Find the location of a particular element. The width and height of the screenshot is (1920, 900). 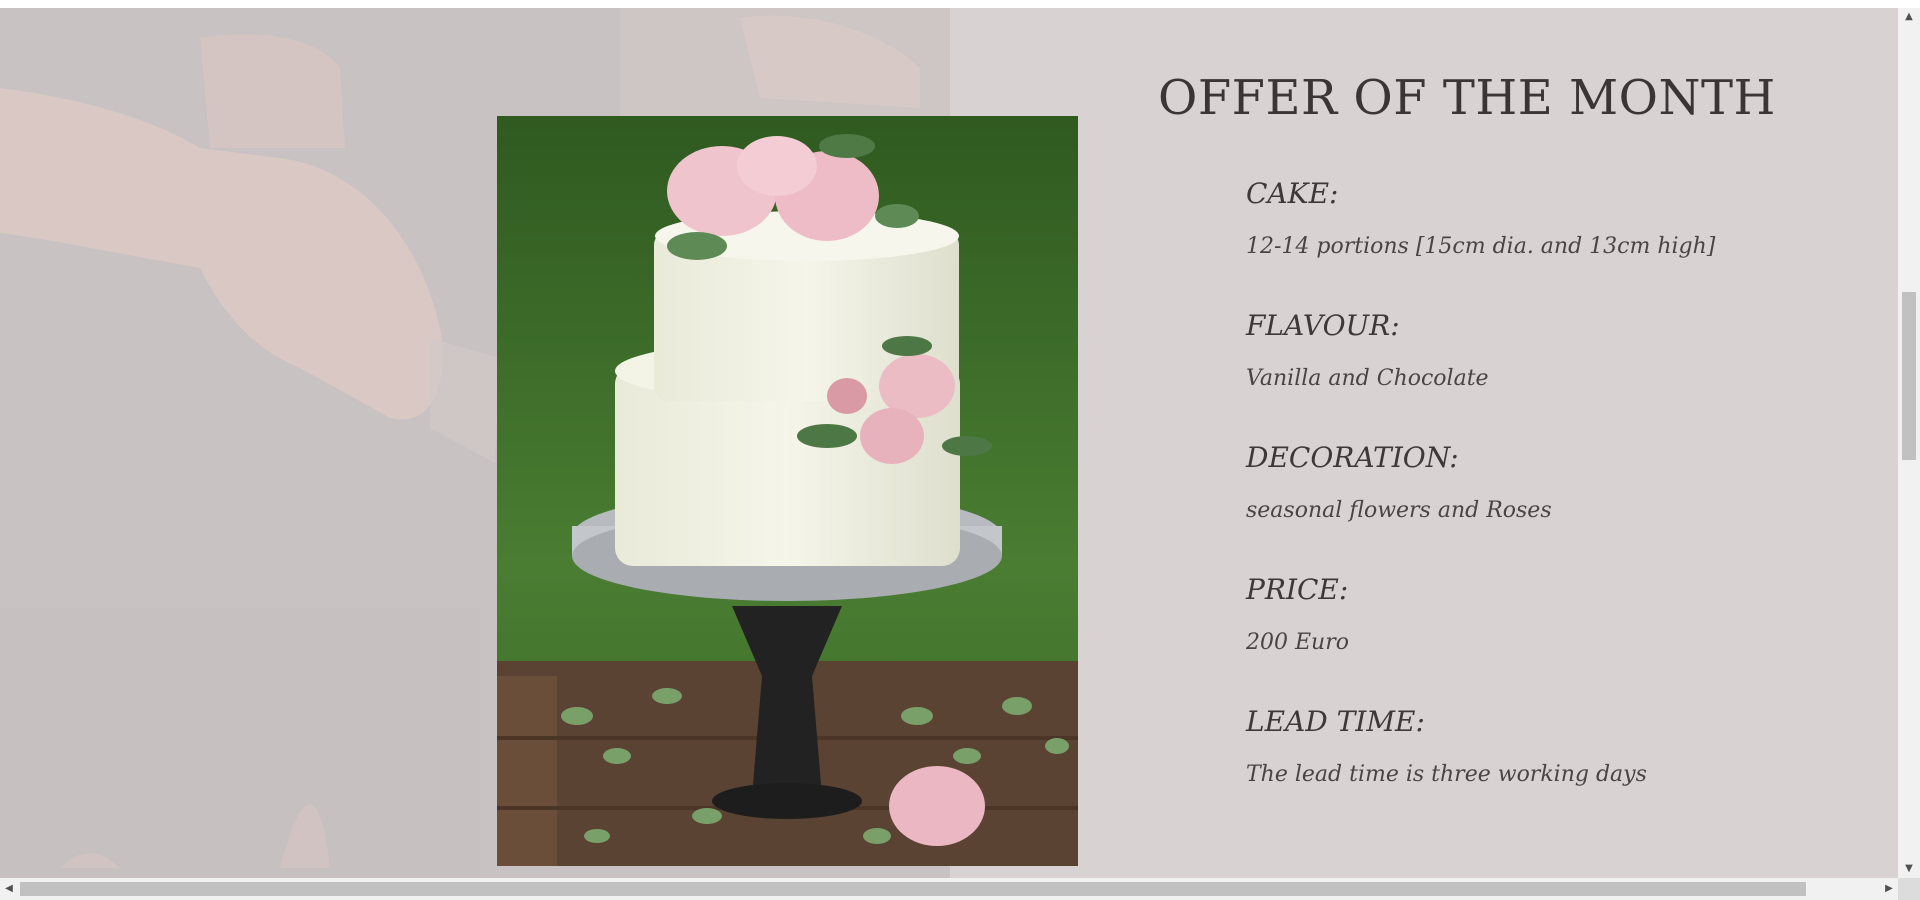

cake-value: 12-14 portions [15cm dia. and 13cm high] is located at coordinates (1481, 246).